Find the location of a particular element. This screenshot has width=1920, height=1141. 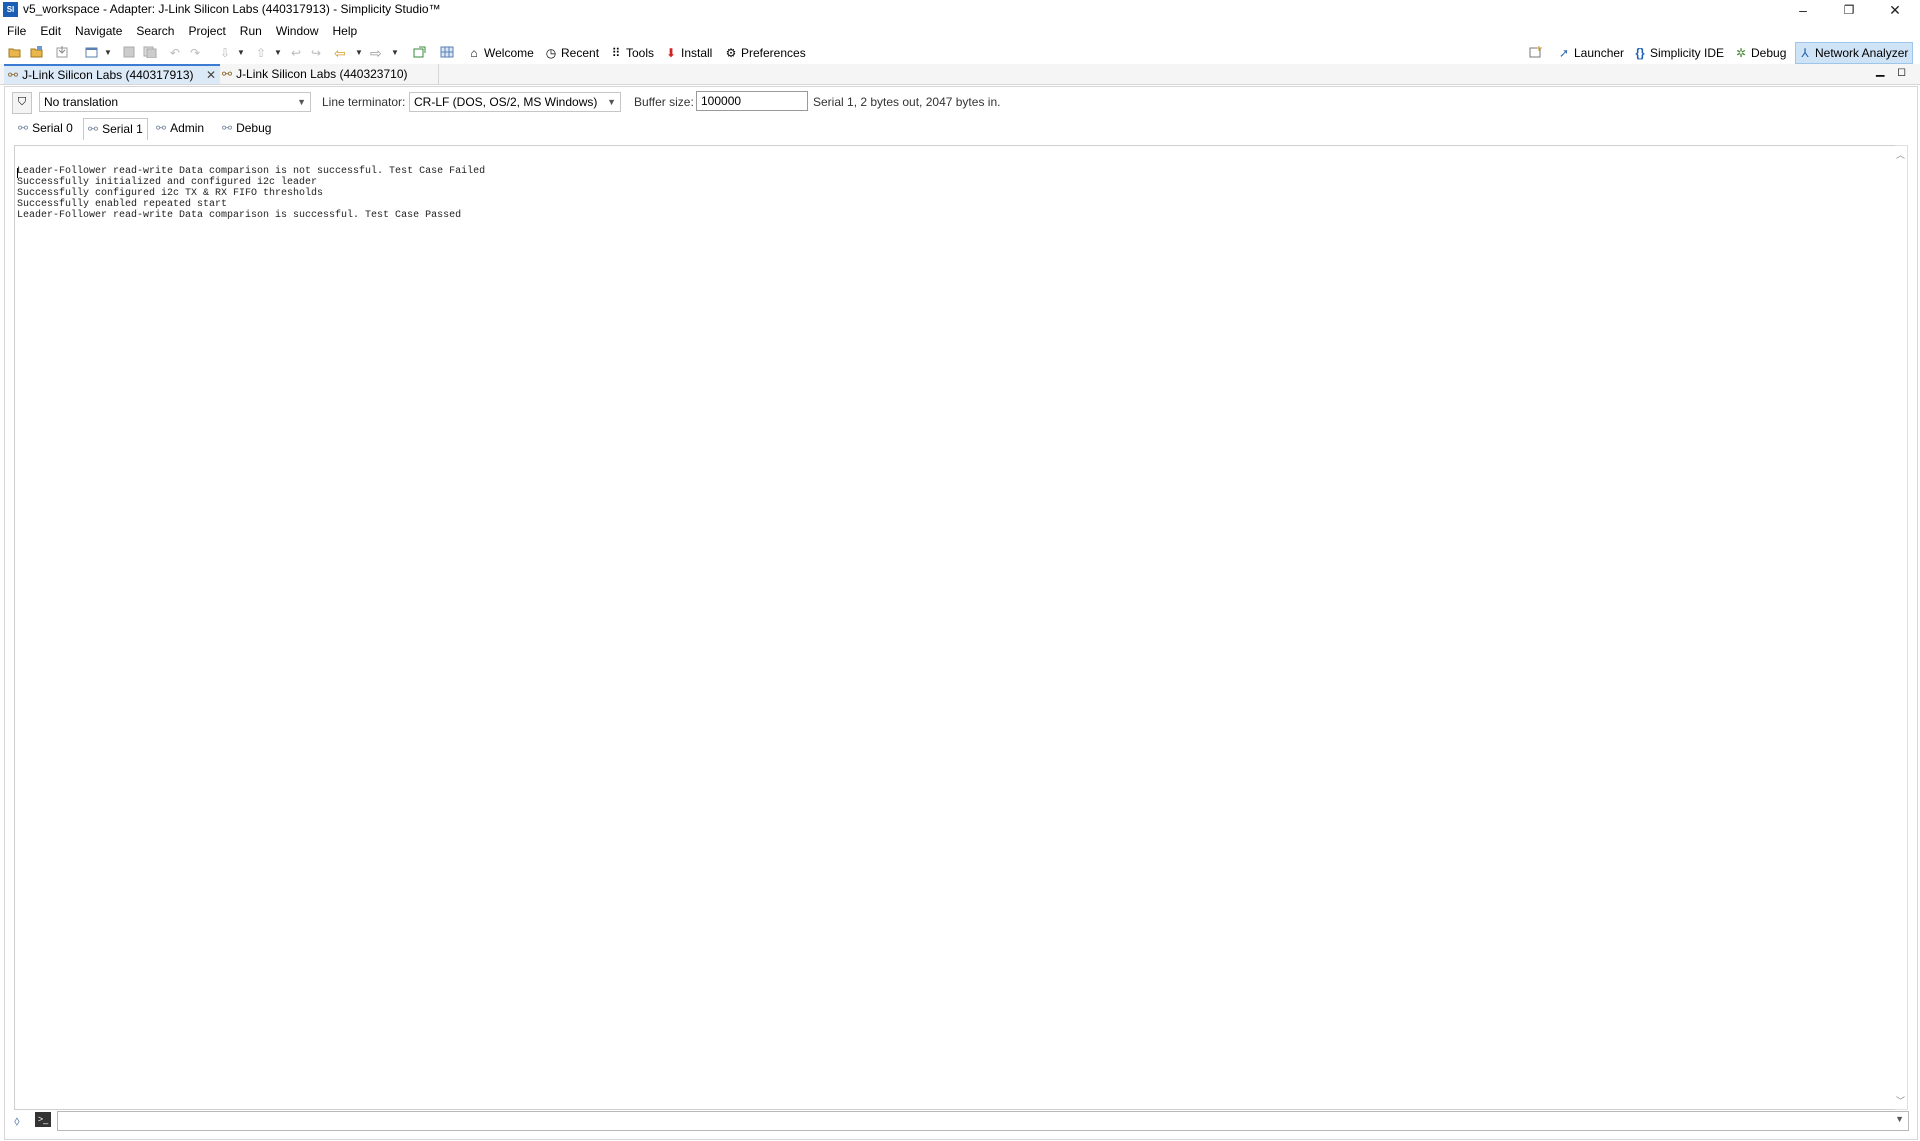

tab-label: Debug is located at coordinates (254, 128).